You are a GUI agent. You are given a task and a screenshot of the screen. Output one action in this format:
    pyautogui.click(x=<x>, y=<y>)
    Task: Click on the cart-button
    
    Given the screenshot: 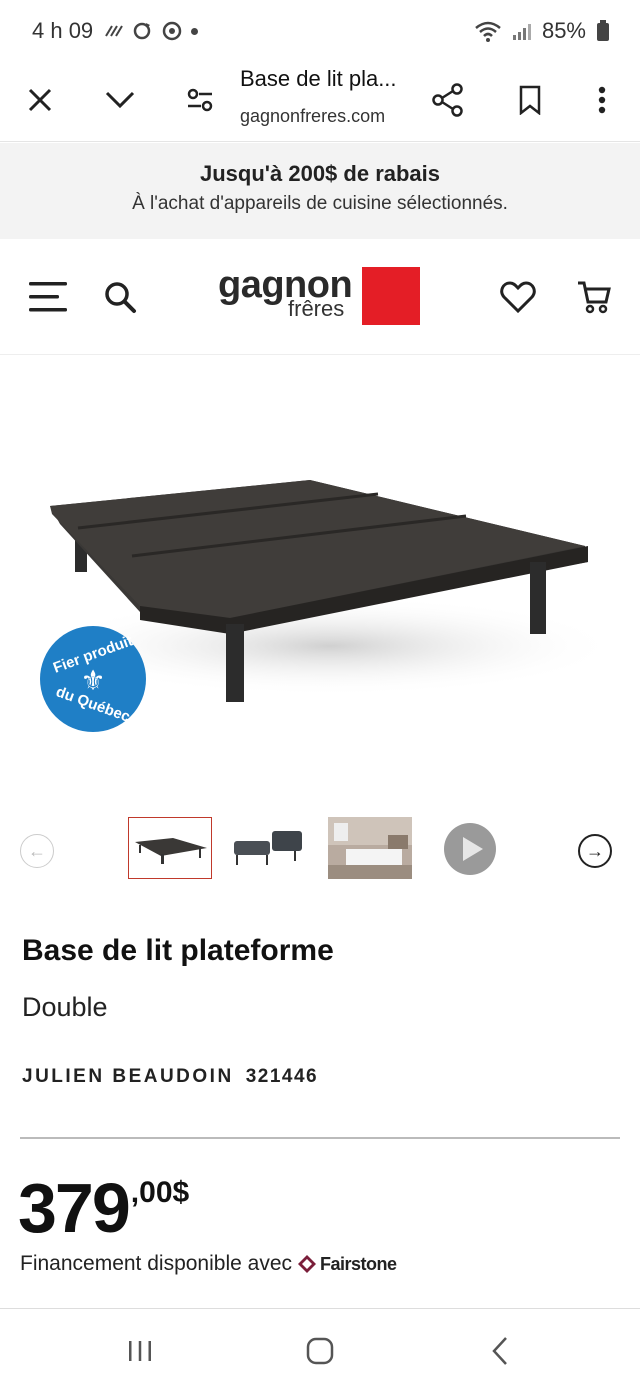 What is the action you would take?
    pyautogui.click(x=594, y=297)
    